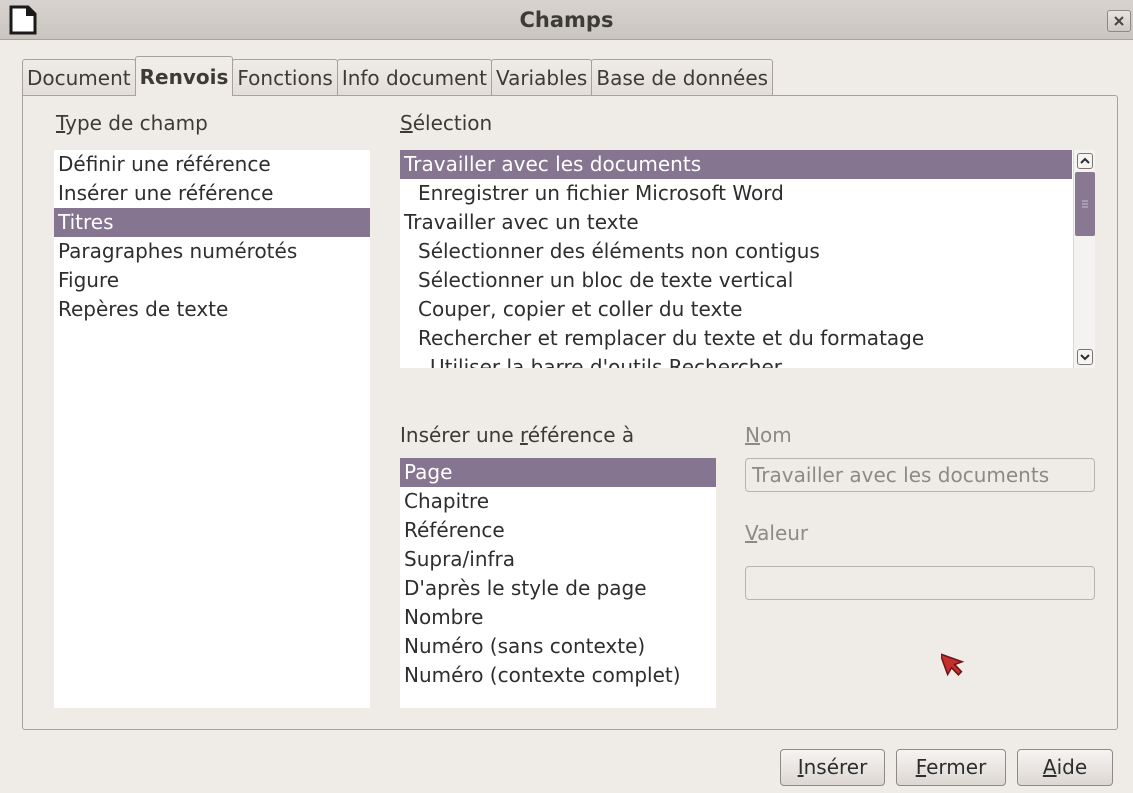 The image size is (1133, 793). What do you see at coordinates (956, 767) in the screenshot?
I see `button-label: ermer` at bounding box center [956, 767].